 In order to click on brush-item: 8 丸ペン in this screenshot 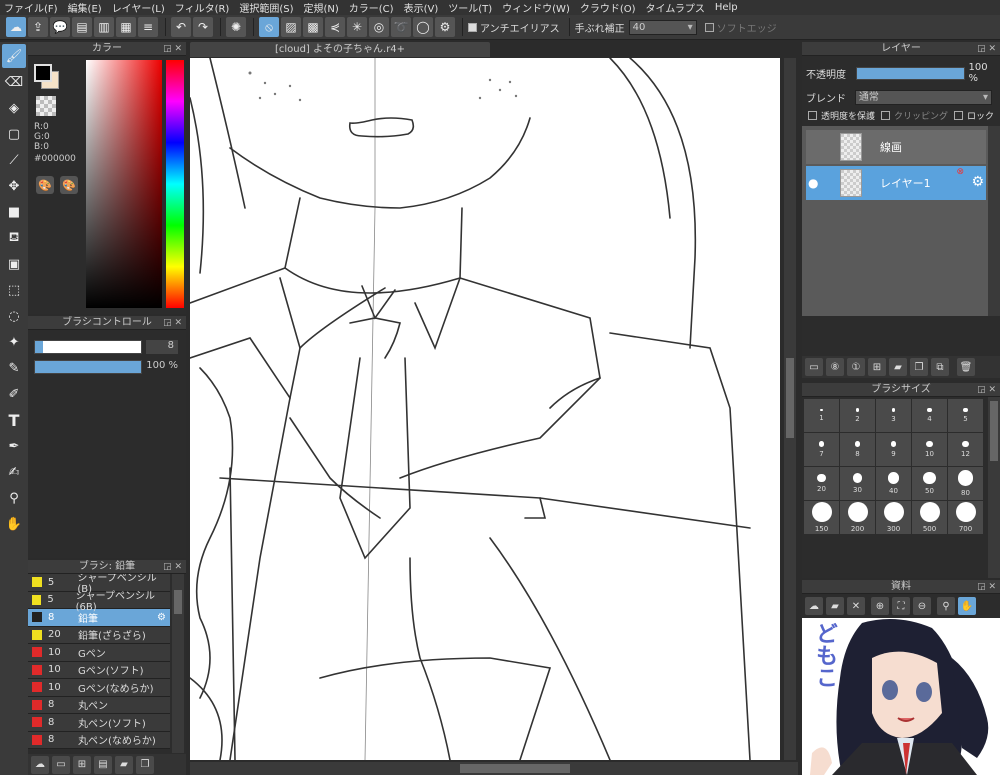, I will do `click(99, 705)`.